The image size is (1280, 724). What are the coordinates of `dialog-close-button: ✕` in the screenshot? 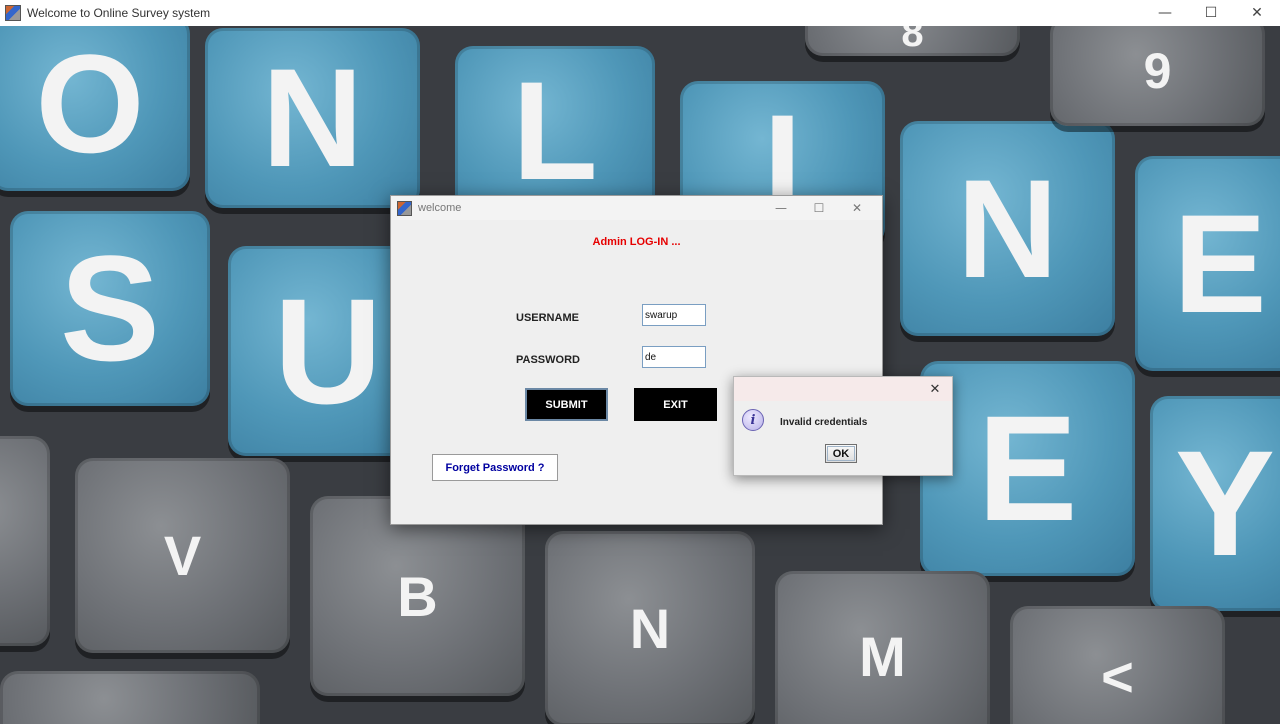 It's located at (857, 208).